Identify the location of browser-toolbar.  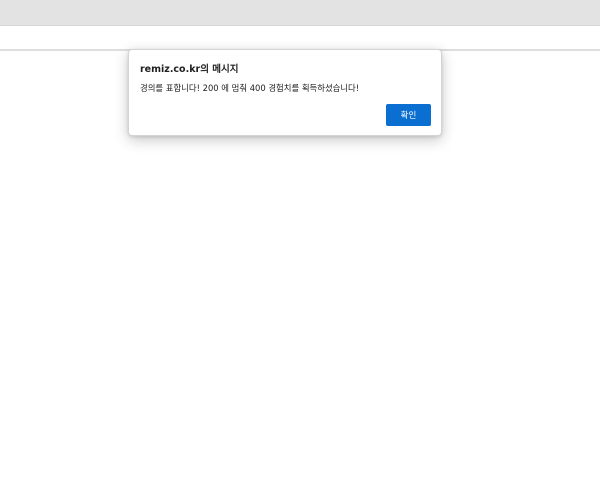
(300, 38).